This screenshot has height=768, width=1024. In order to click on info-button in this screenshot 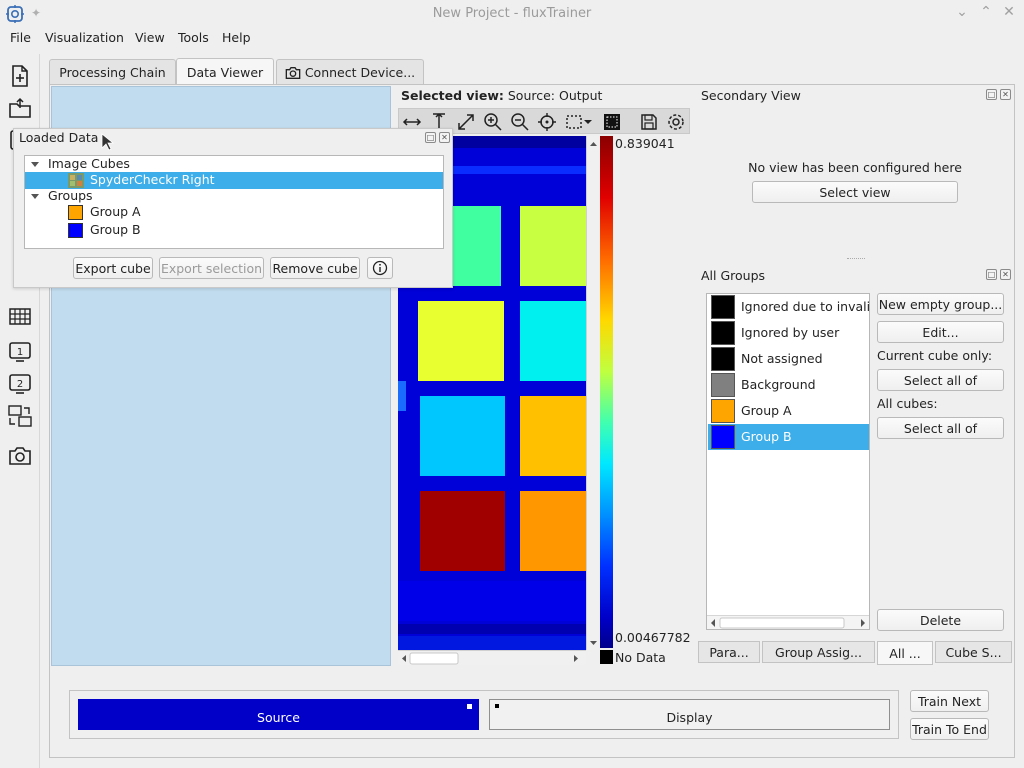, I will do `click(380, 268)`.